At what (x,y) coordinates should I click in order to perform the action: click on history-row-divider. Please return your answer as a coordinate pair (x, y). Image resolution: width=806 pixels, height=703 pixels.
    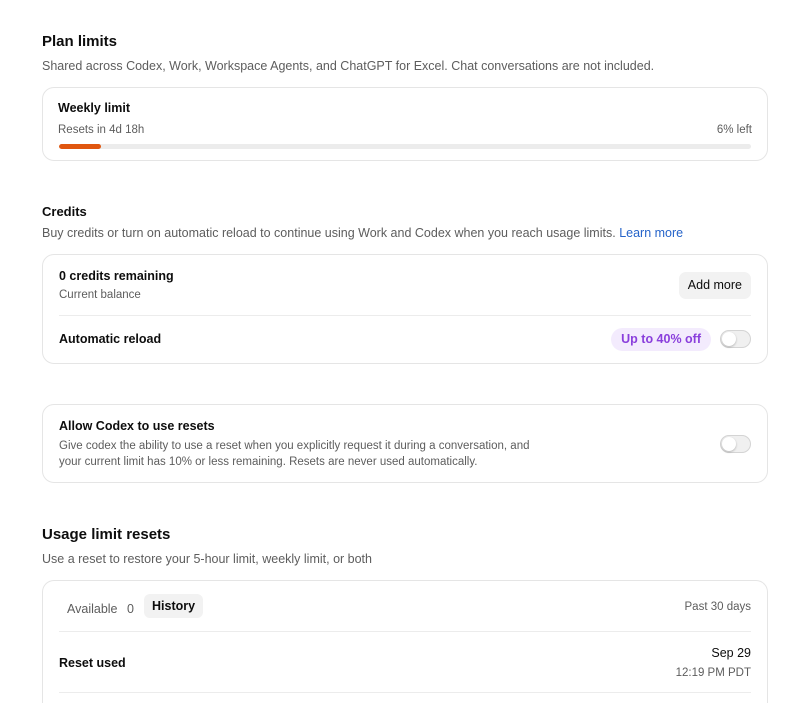
    Looking at the image, I should click on (405, 692).